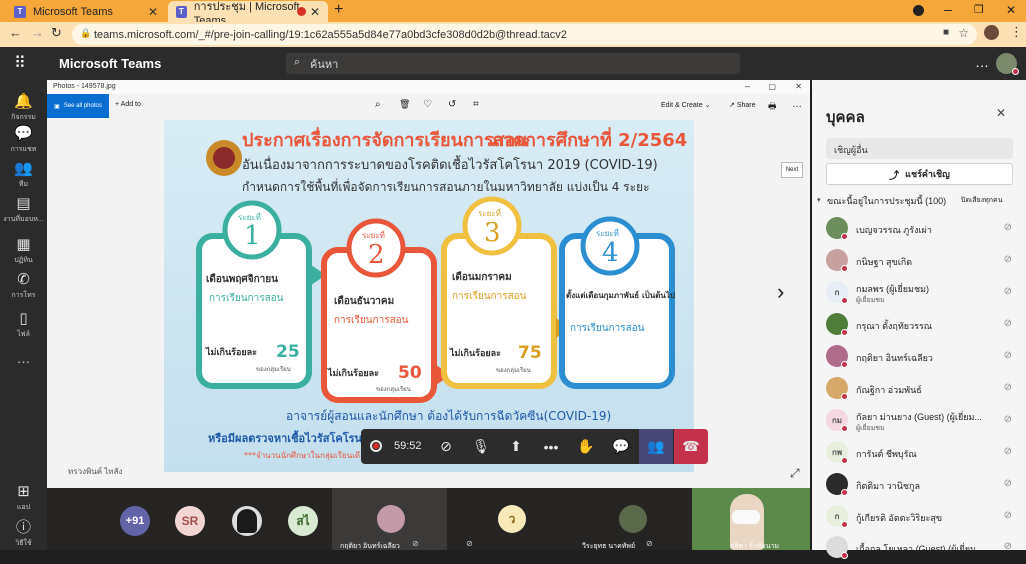 This screenshot has width=1026, height=564. Describe the element at coordinates (513, 63) in the screenshot. I see `search-input: ⌕ ค้นหา` at that location.